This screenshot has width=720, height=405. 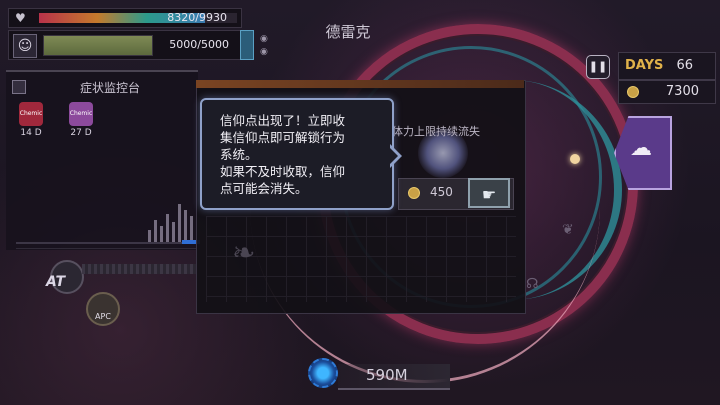 I want to click on ability-bar, so click(x=139, y=269).